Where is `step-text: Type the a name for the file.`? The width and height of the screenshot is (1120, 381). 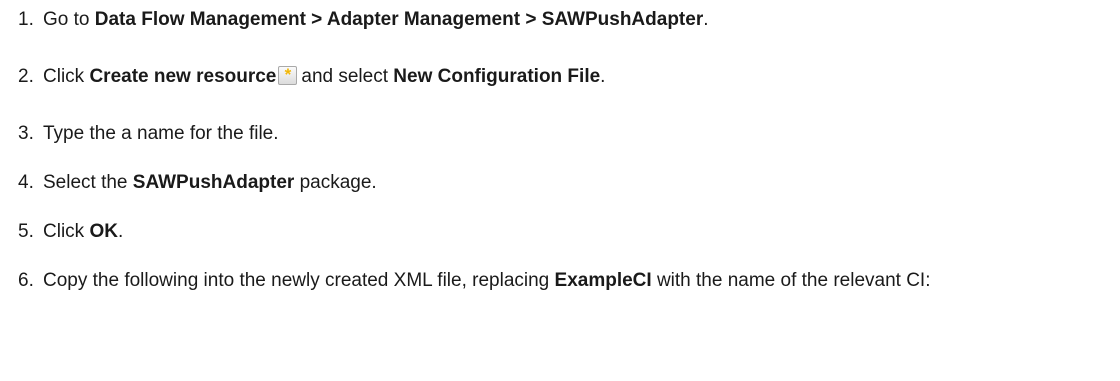
step-text: Type the a name for the file. is located at coordinates (571, 134).